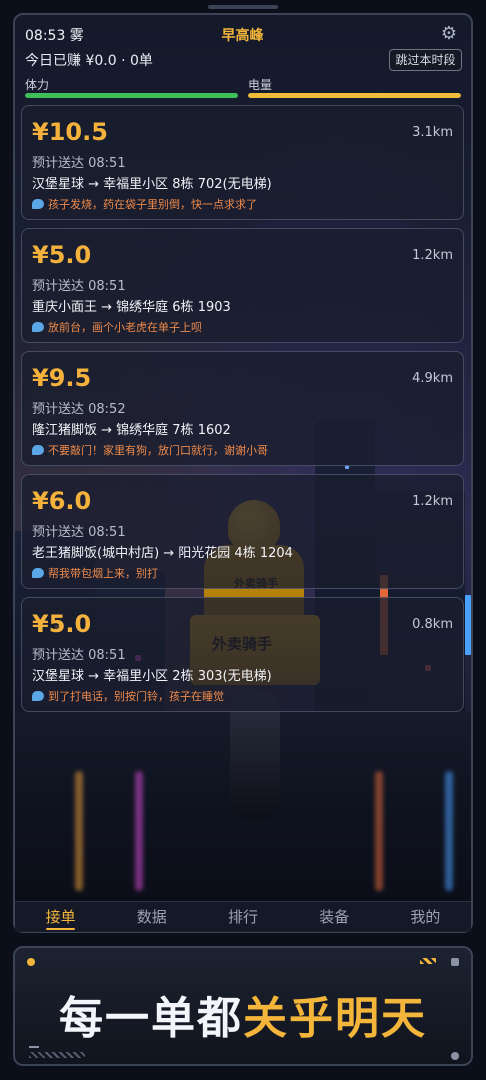 The height and width of the screenshot is (1080, 486). I want to click on status-row: 08:53 雾 早高峰 ⚙, so click(242, 35).